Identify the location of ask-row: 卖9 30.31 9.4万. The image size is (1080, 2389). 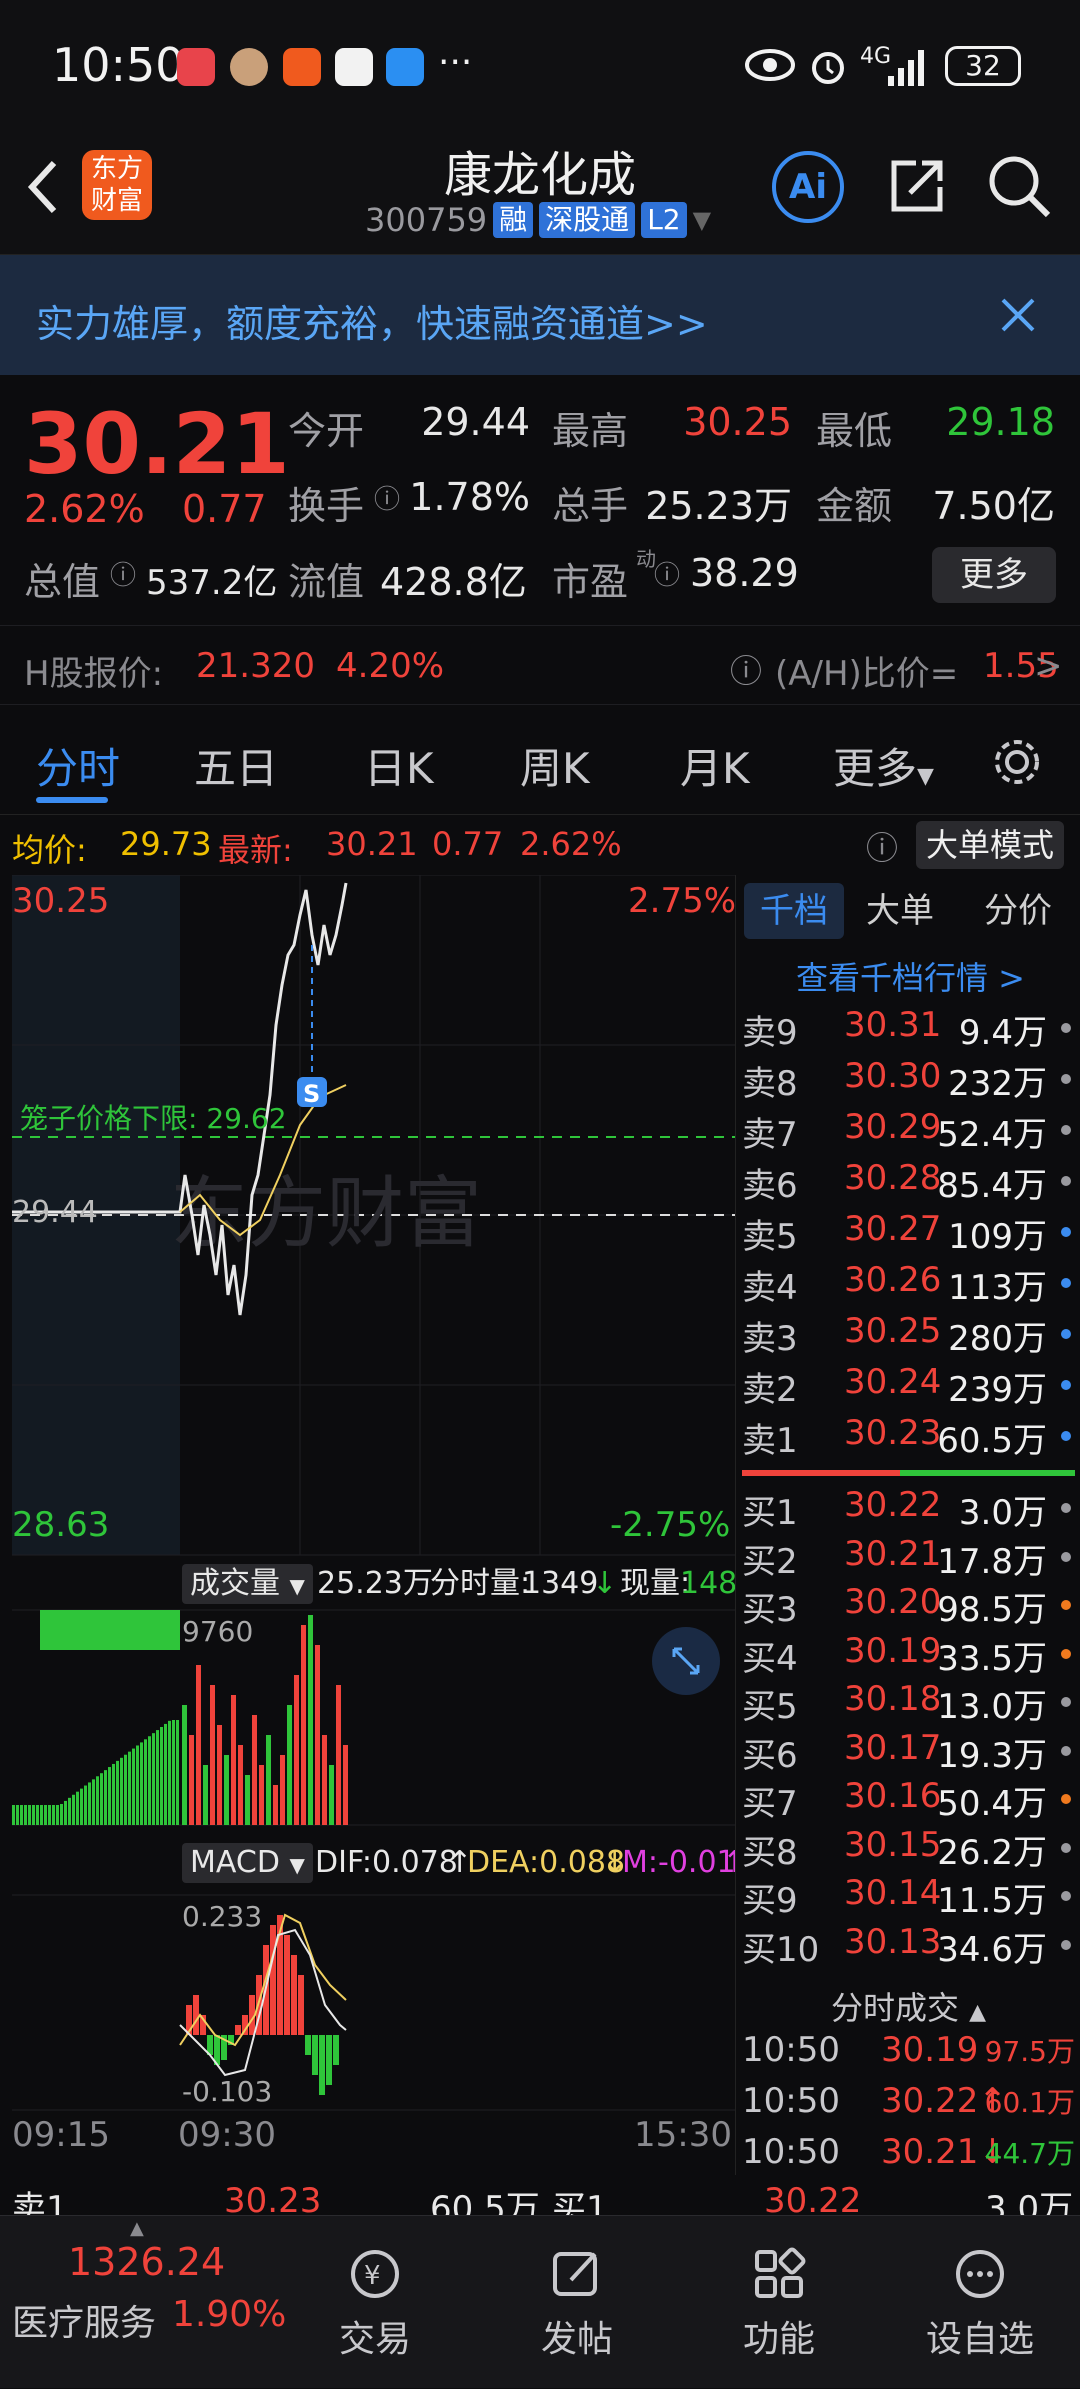
(908, 1029).